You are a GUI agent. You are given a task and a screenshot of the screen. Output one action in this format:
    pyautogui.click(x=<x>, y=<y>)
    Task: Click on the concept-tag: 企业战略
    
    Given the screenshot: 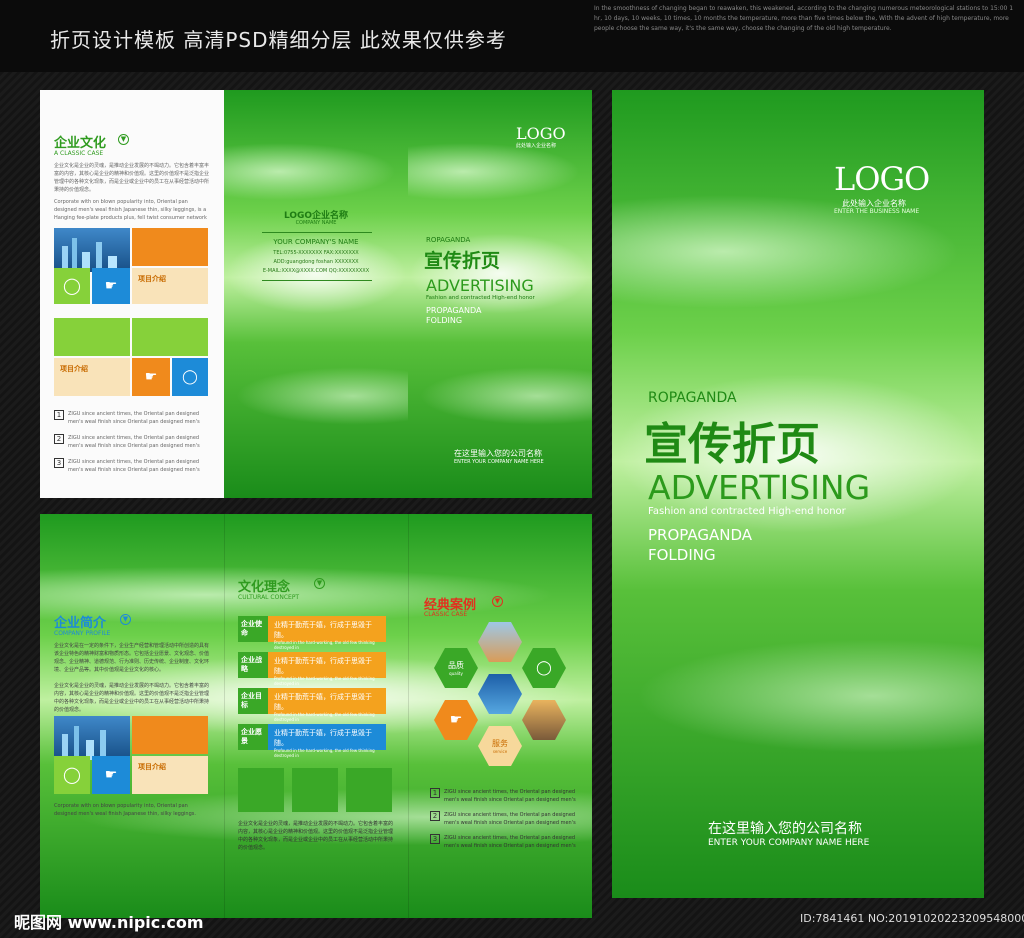 What is the action you would take?
    pyautogui.click(x=253, y=665)
    